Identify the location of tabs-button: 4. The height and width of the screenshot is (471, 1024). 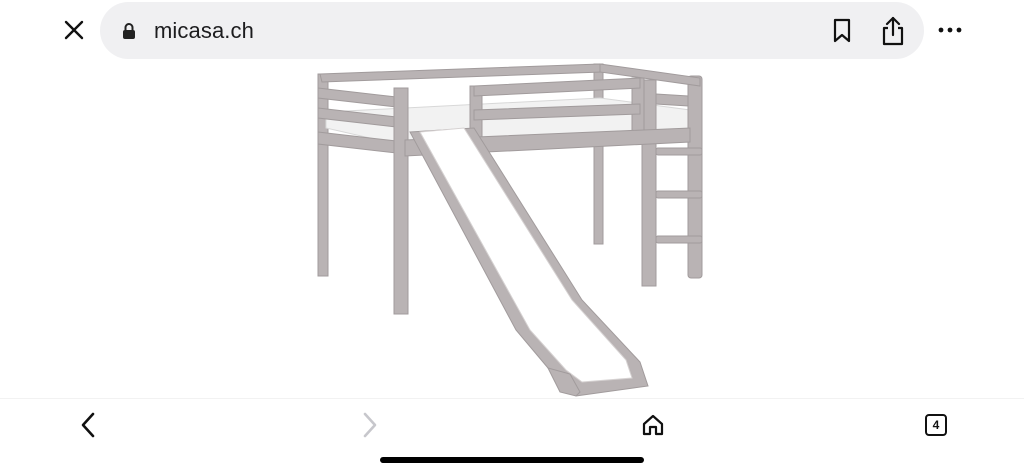
(936, 425).